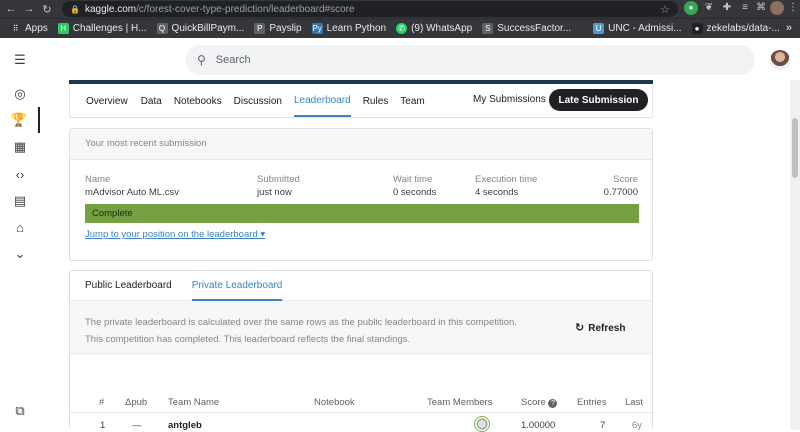 This screenshot has height=432, width=800. Describe the element at coordinates (709, 8) in the screenshot. I see `extension-leaf-icon: ❦` at that location.